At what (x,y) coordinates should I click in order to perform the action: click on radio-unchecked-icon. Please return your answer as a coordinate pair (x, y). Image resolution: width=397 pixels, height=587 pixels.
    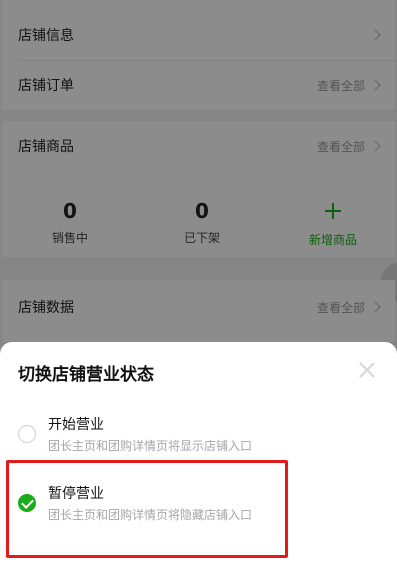
    Looking at the image, I should click on (27, 434).